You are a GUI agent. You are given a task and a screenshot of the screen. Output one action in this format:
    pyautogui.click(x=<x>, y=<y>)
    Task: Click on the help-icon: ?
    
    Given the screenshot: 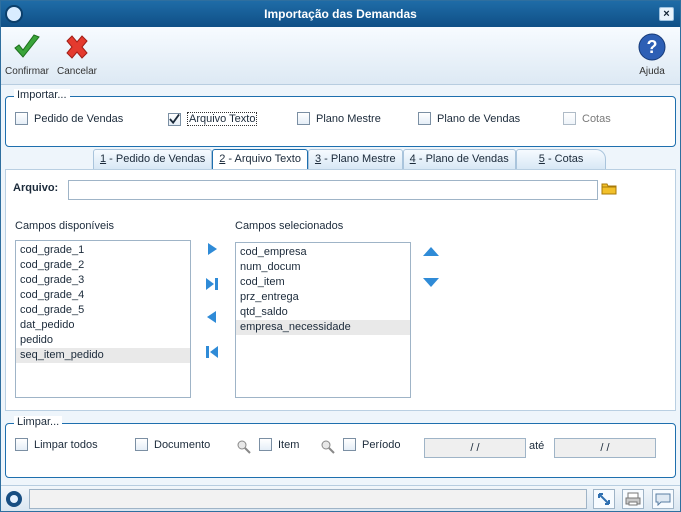 What is the action you would take?
    pyautogui.click(x=652, y=47)
    